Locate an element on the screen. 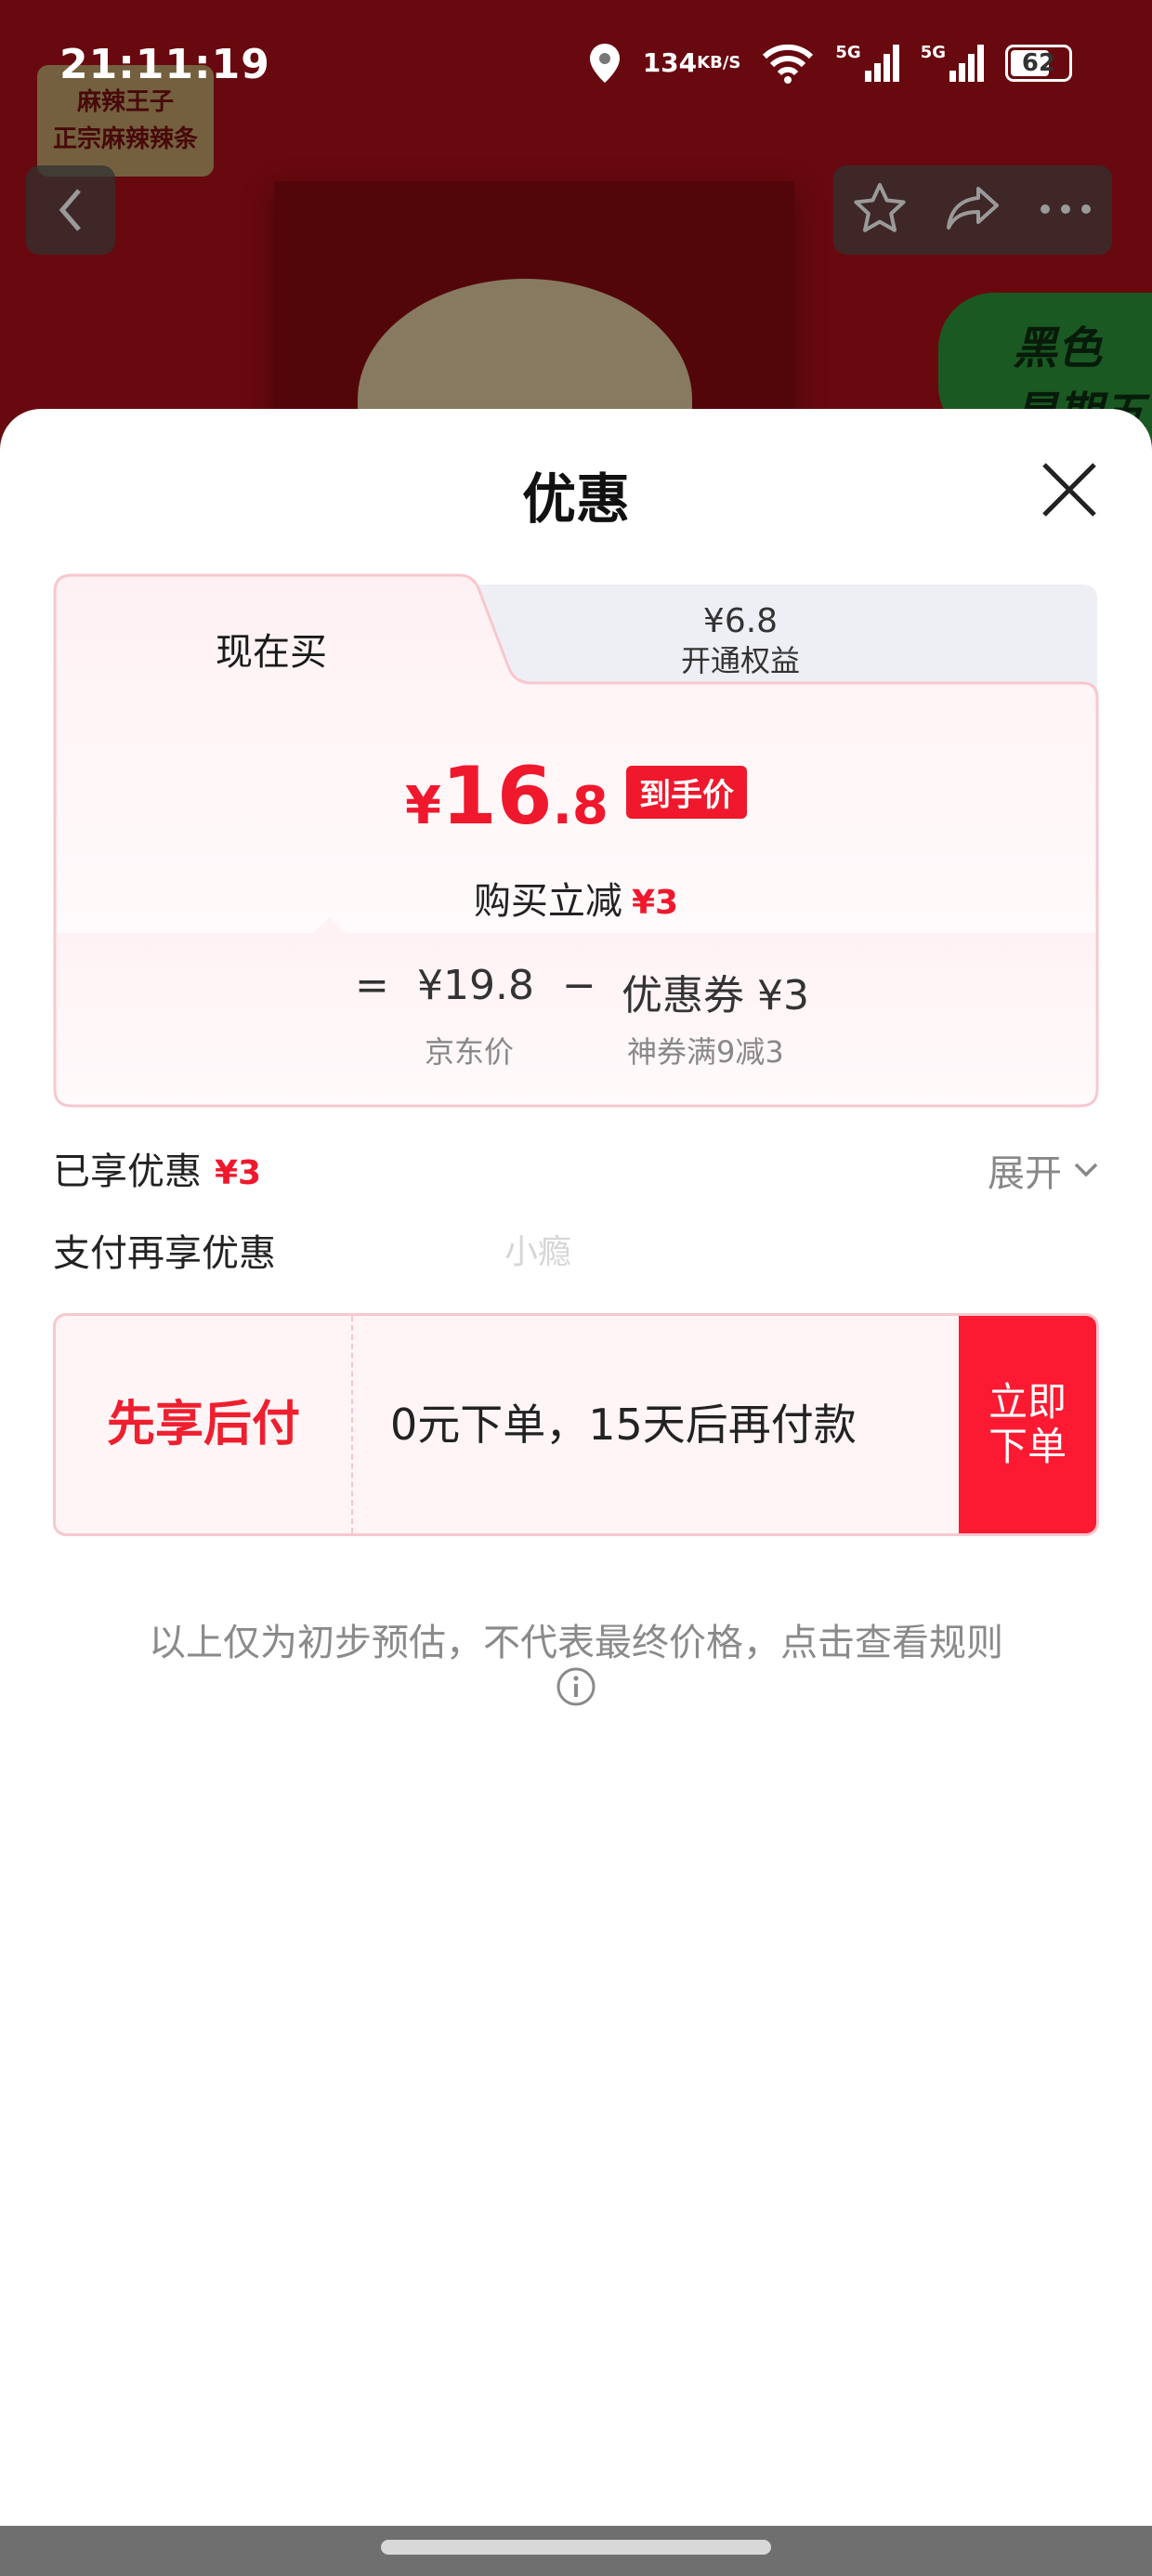 Image resolution: width=1152 pixels, height=2576 pixels. tab-membership: ¥6.8 开通权益 is located at coordinates (740, 640).